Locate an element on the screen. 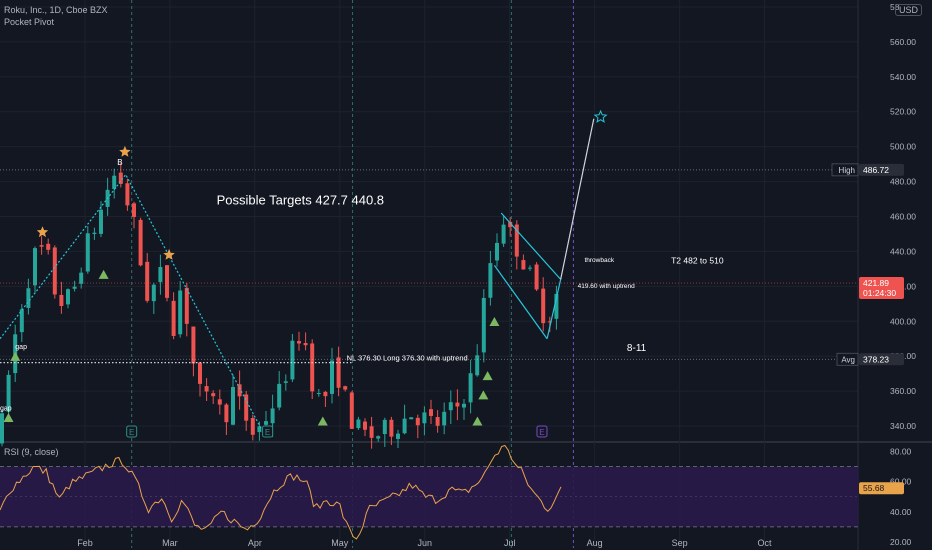  price-tick-label: 540.00 is located at coordinates (903, 77).